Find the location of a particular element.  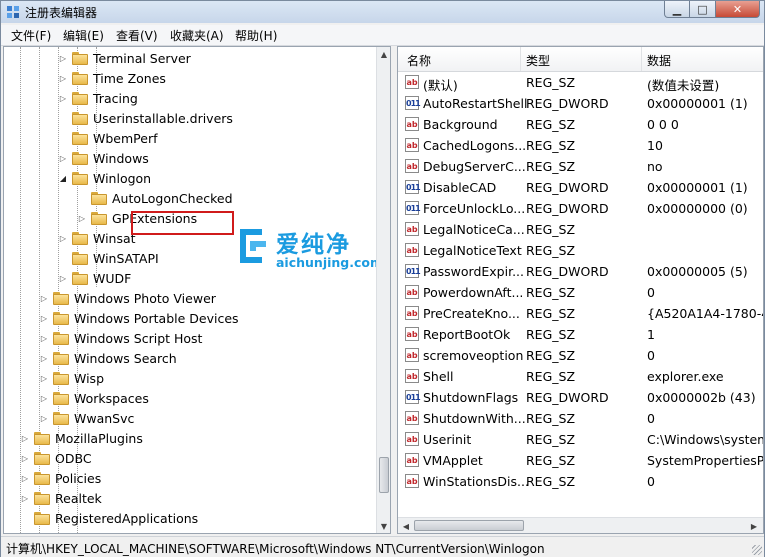

tree-item: ▷ WwanSvc is located at coordinates (86, 418).